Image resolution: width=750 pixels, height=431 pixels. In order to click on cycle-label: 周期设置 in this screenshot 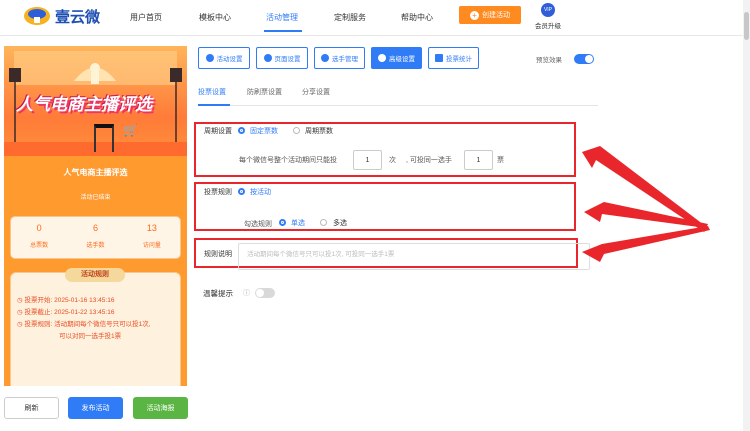, I will do `click(218, 131)`.